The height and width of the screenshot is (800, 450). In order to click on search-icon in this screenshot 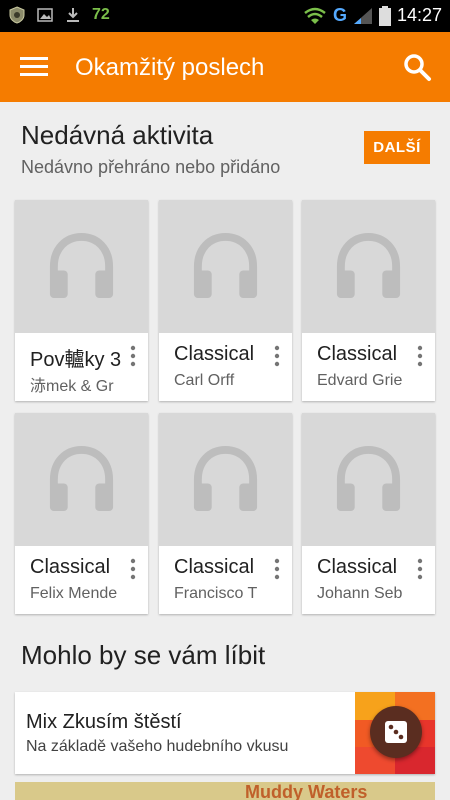, I will do `click(417, 67)`.